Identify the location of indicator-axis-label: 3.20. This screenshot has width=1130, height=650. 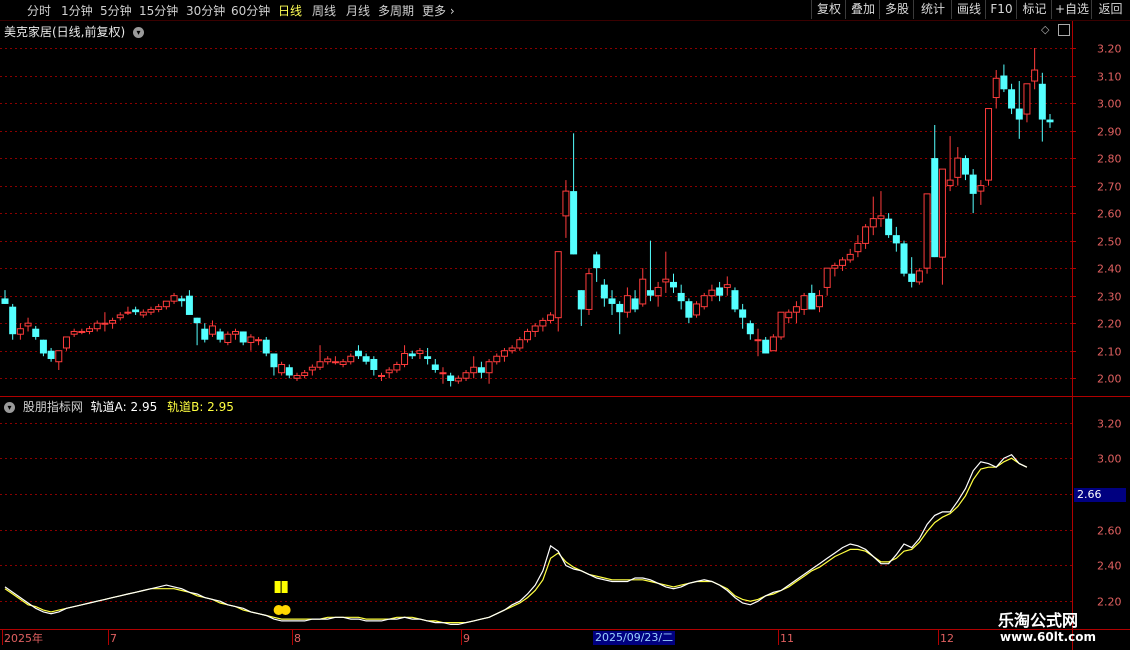
(1109, 424).